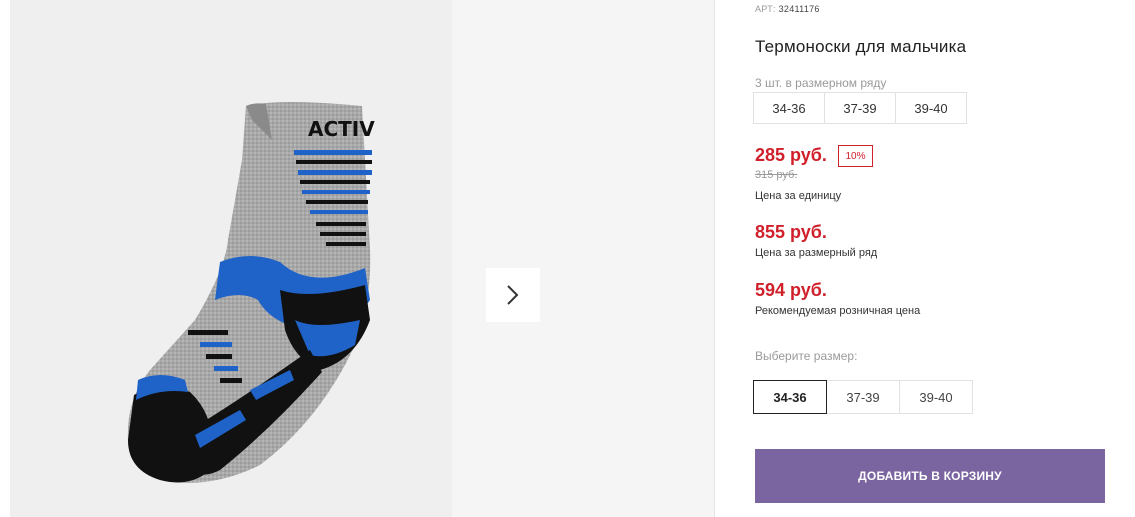  What do you see at coordinates (799, 9) in the screenshot?
I see `article-value: 32411176` at bounding box center [799, 9].